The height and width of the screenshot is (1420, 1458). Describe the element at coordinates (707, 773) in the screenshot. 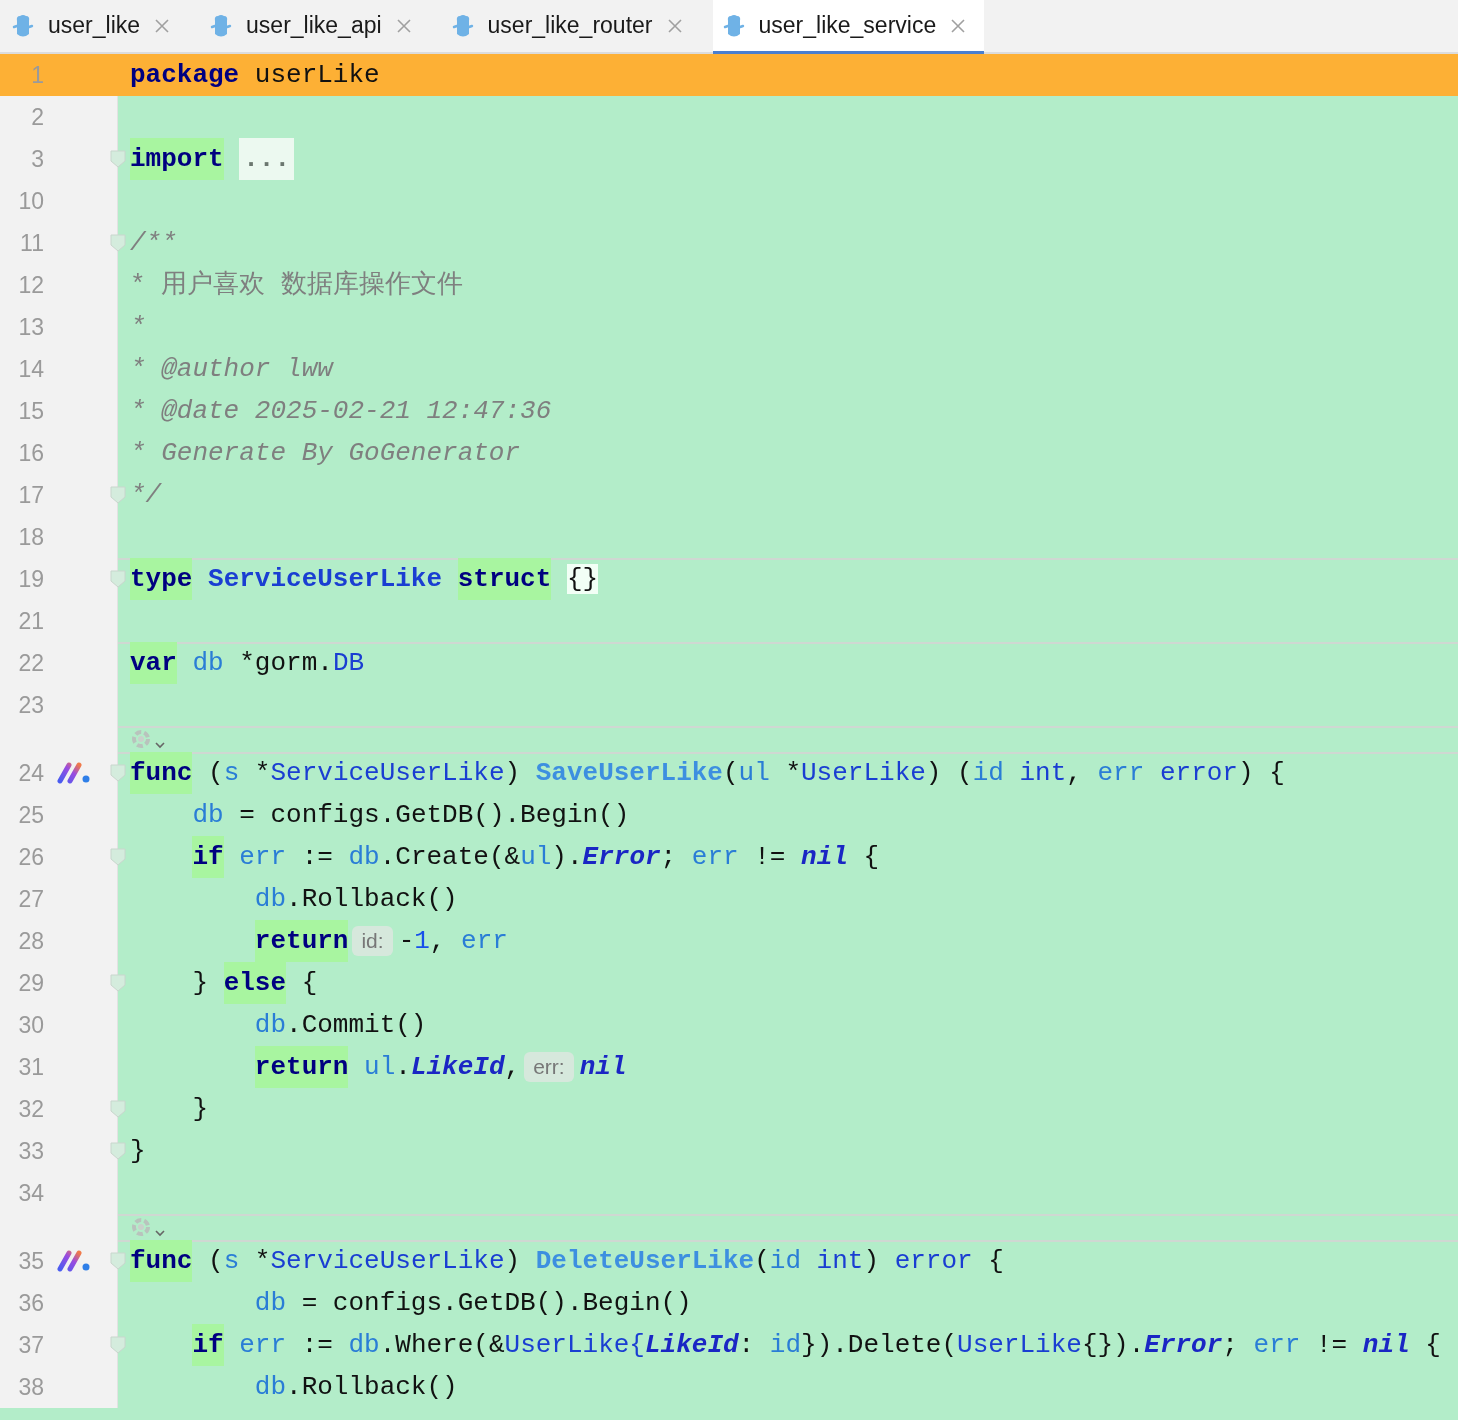

I see `code-text: func (s *ServiceUserLike) SaveUserLike(ul *UserLike) (id int, err error) {` at that location.